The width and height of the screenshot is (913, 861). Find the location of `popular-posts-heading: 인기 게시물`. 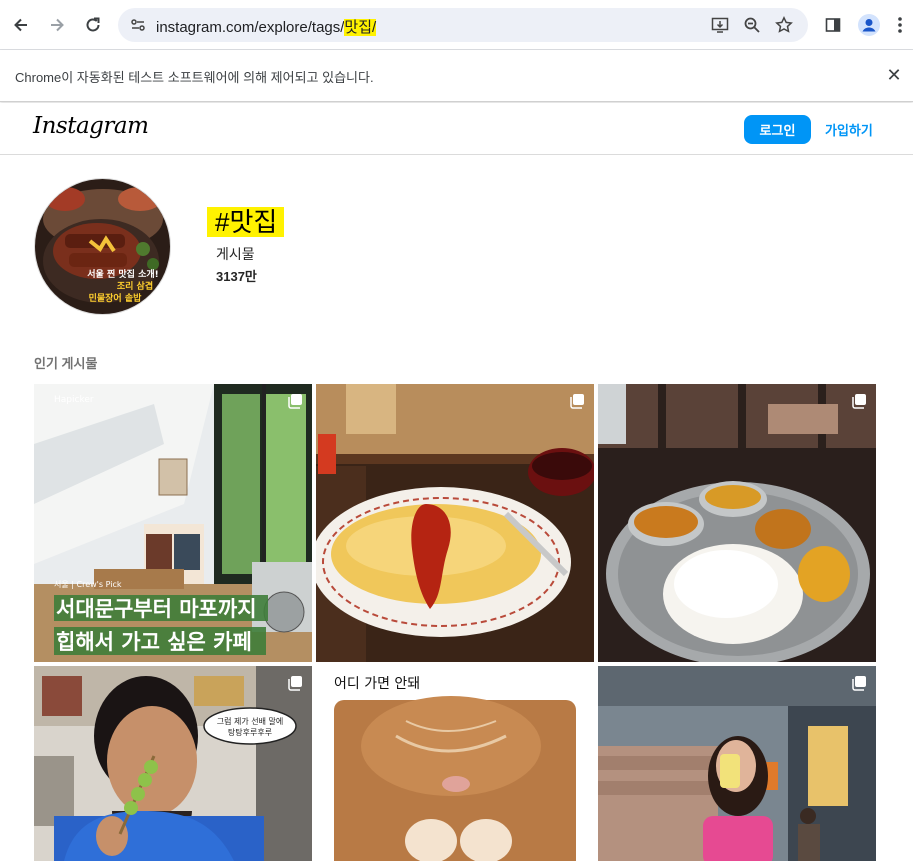

popular-posts-heading: 인기 게시물 is located at coordinates (66, 363).